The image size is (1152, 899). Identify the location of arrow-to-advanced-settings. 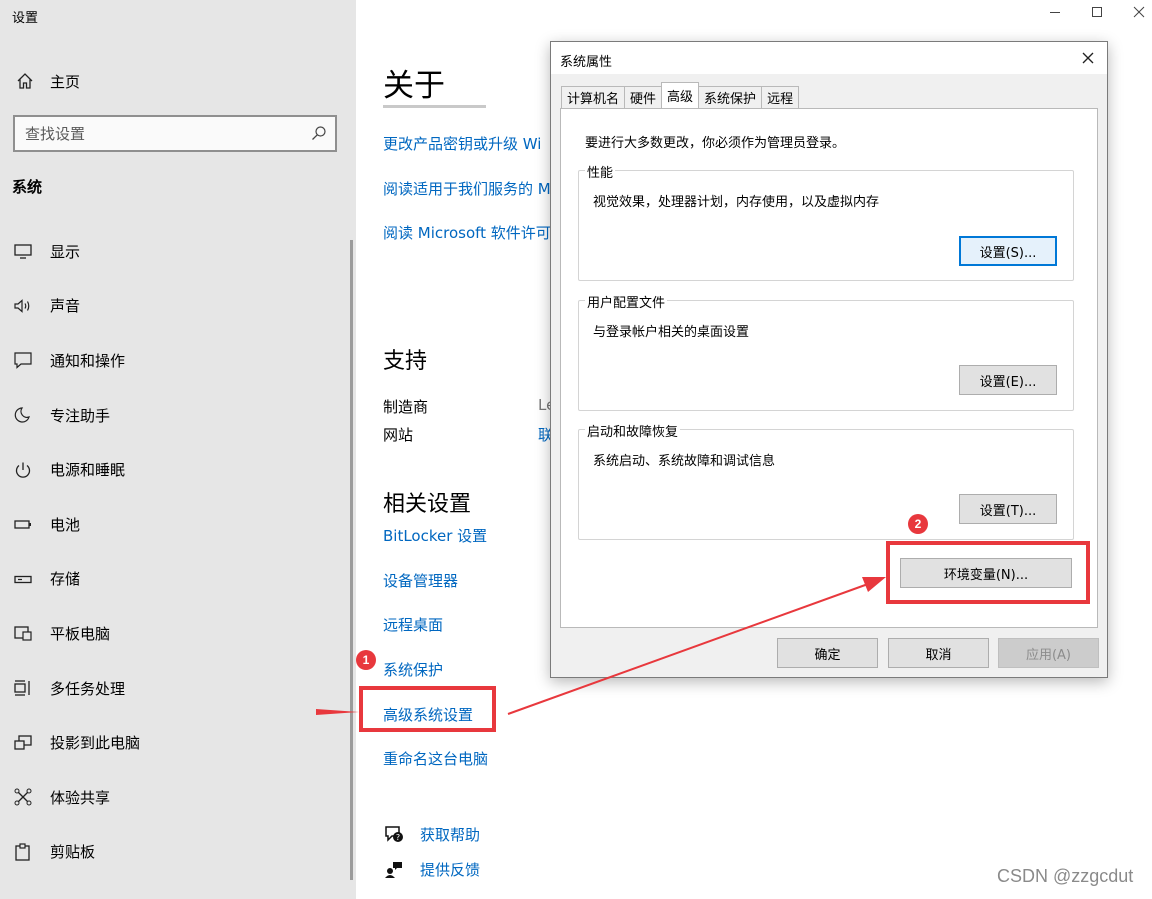
(337, 712).